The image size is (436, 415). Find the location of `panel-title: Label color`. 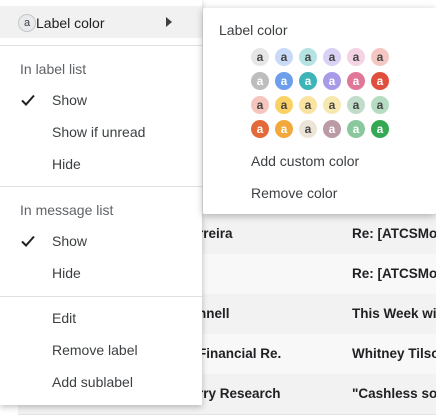

panel-title: Label color is located at coordinates (253, 30).